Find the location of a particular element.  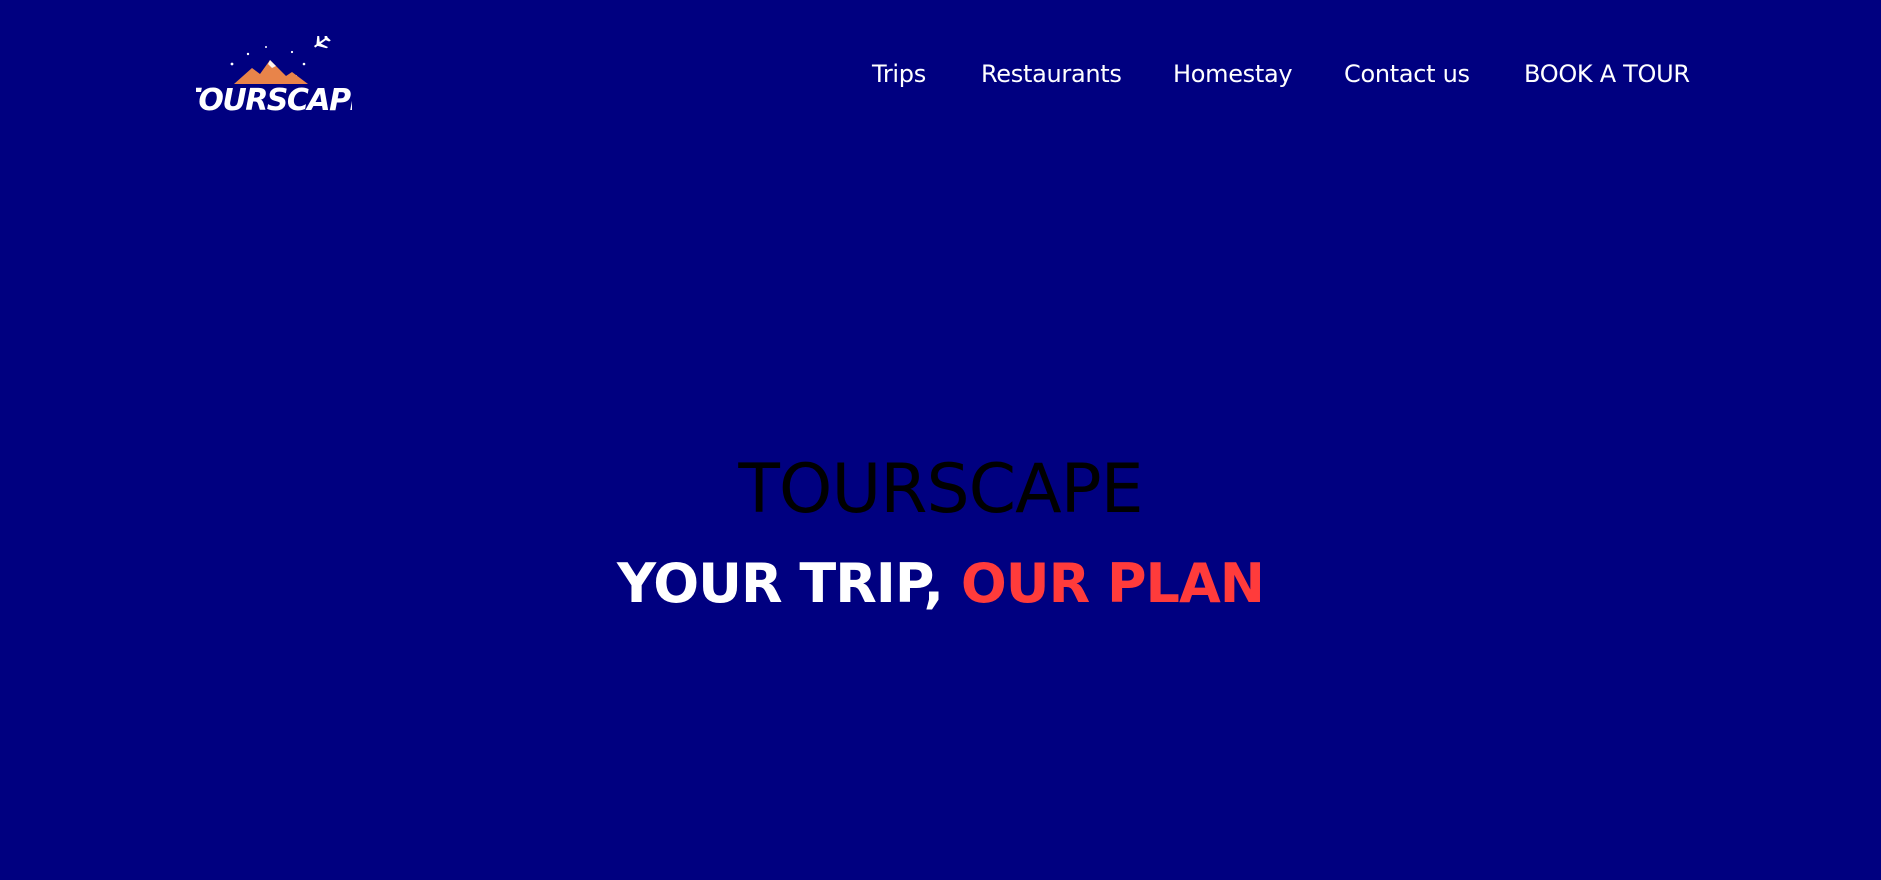

nav-link-restaurants: Restaurants is located at coordinates (1051, 74).